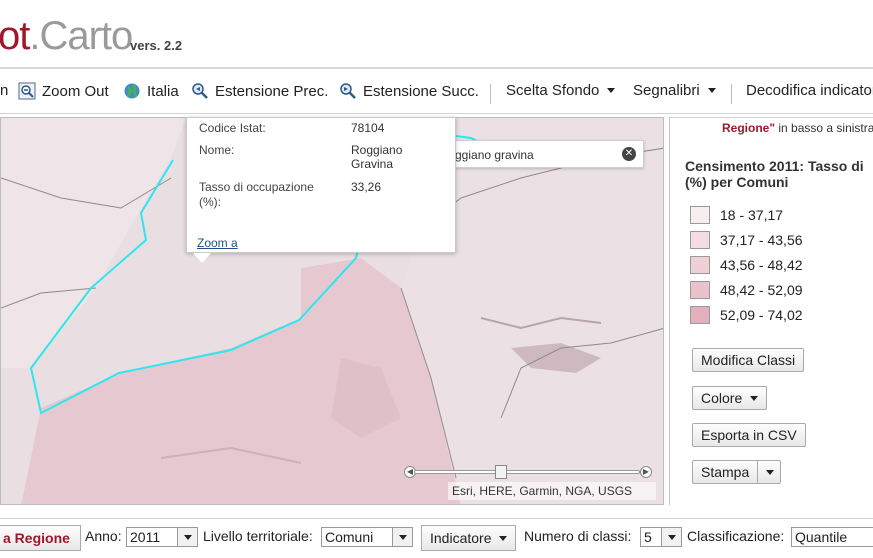 Image resolution: width=873 pixels, height=558 pixels. Describe the element at coordinates (553, 90) in the screenshot. I see `scelta-sfondo-label: Scelta Sfondo` at that location.